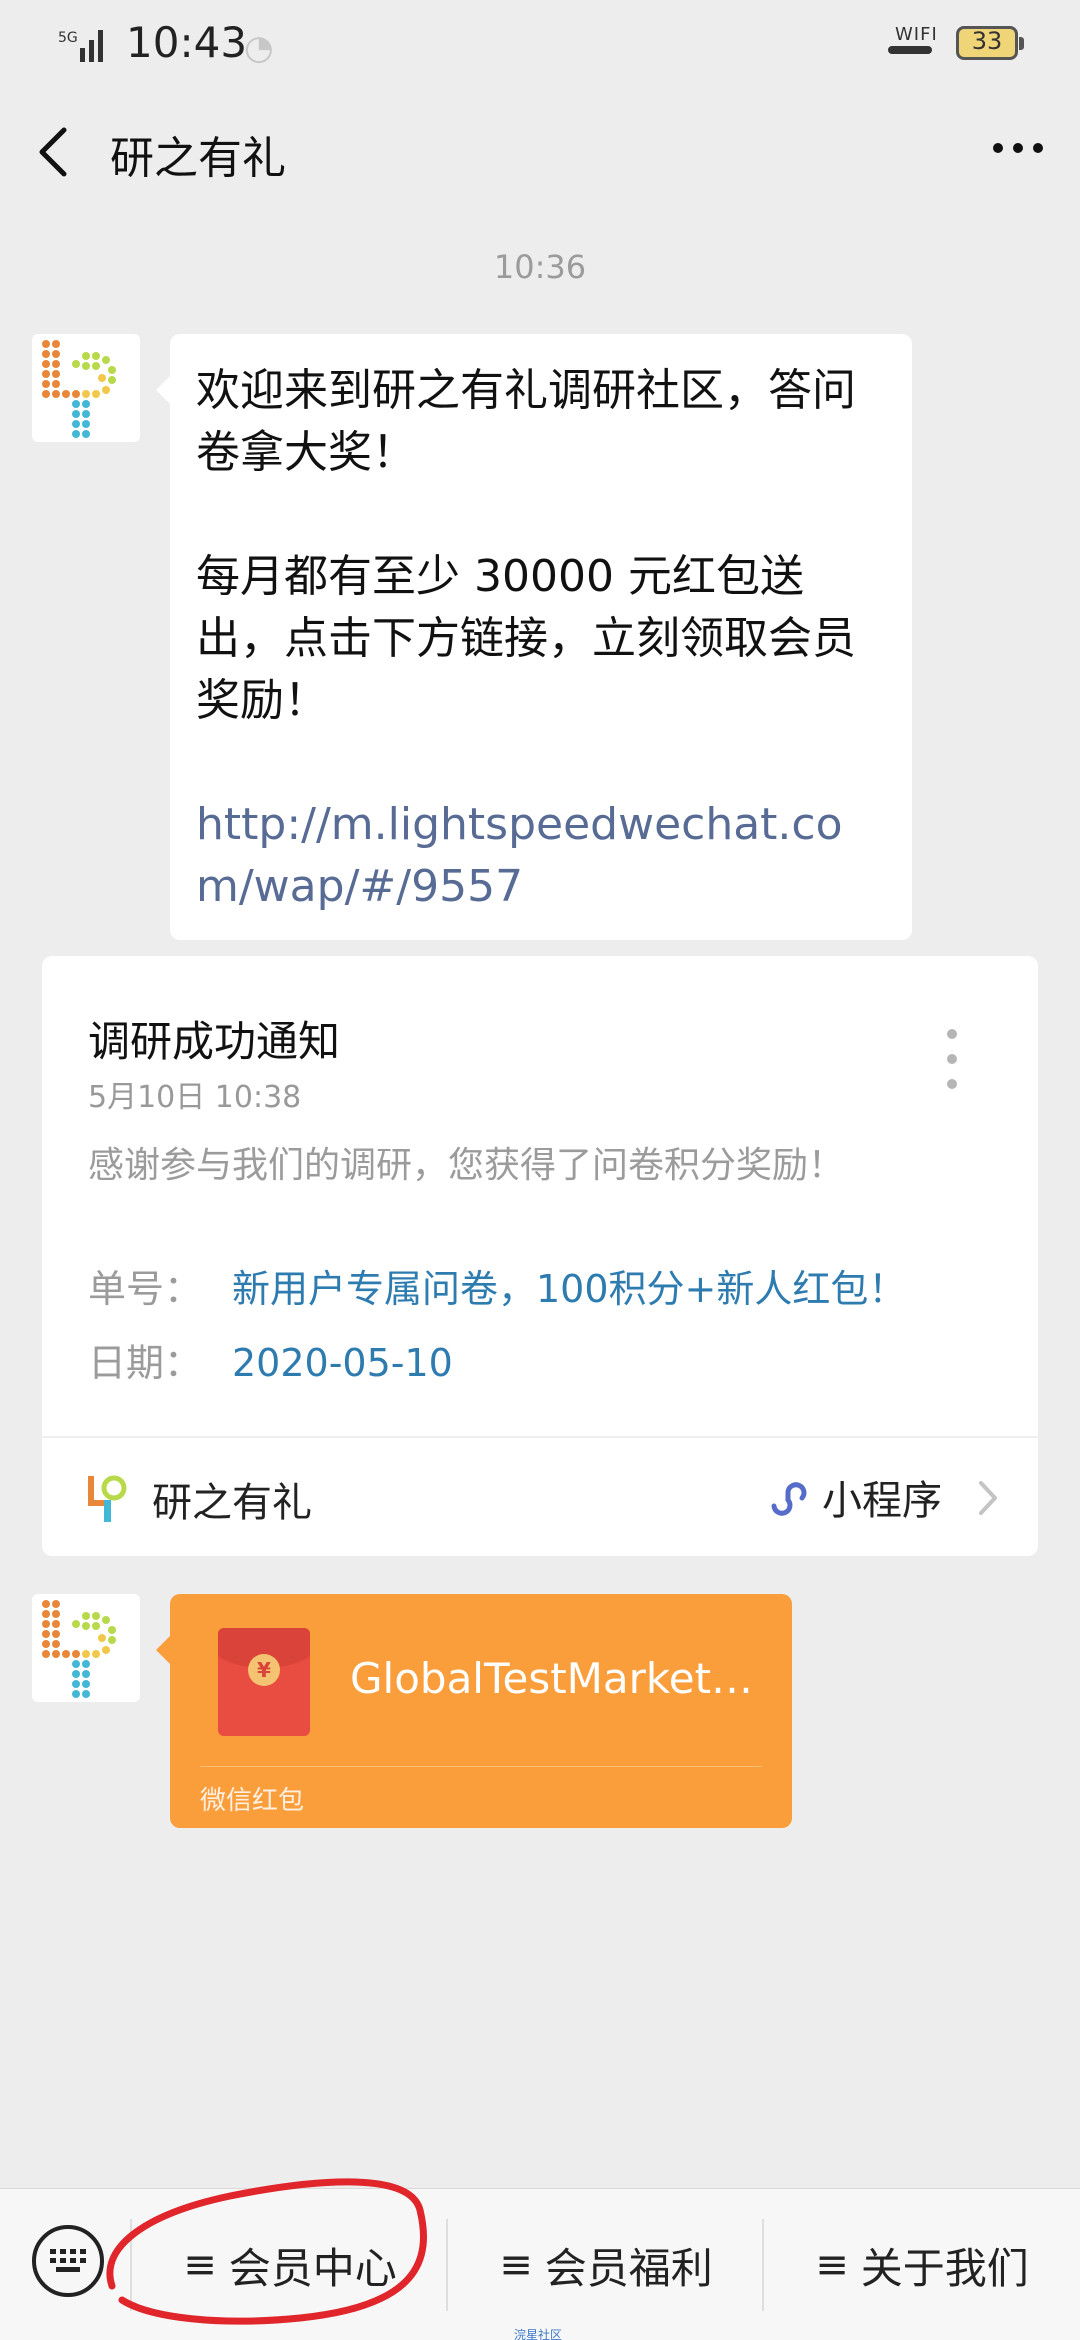  Describe the element at coordinates (232, 1503) in the screenshot. I see `mini-program-name: 研之有礼` at that location.